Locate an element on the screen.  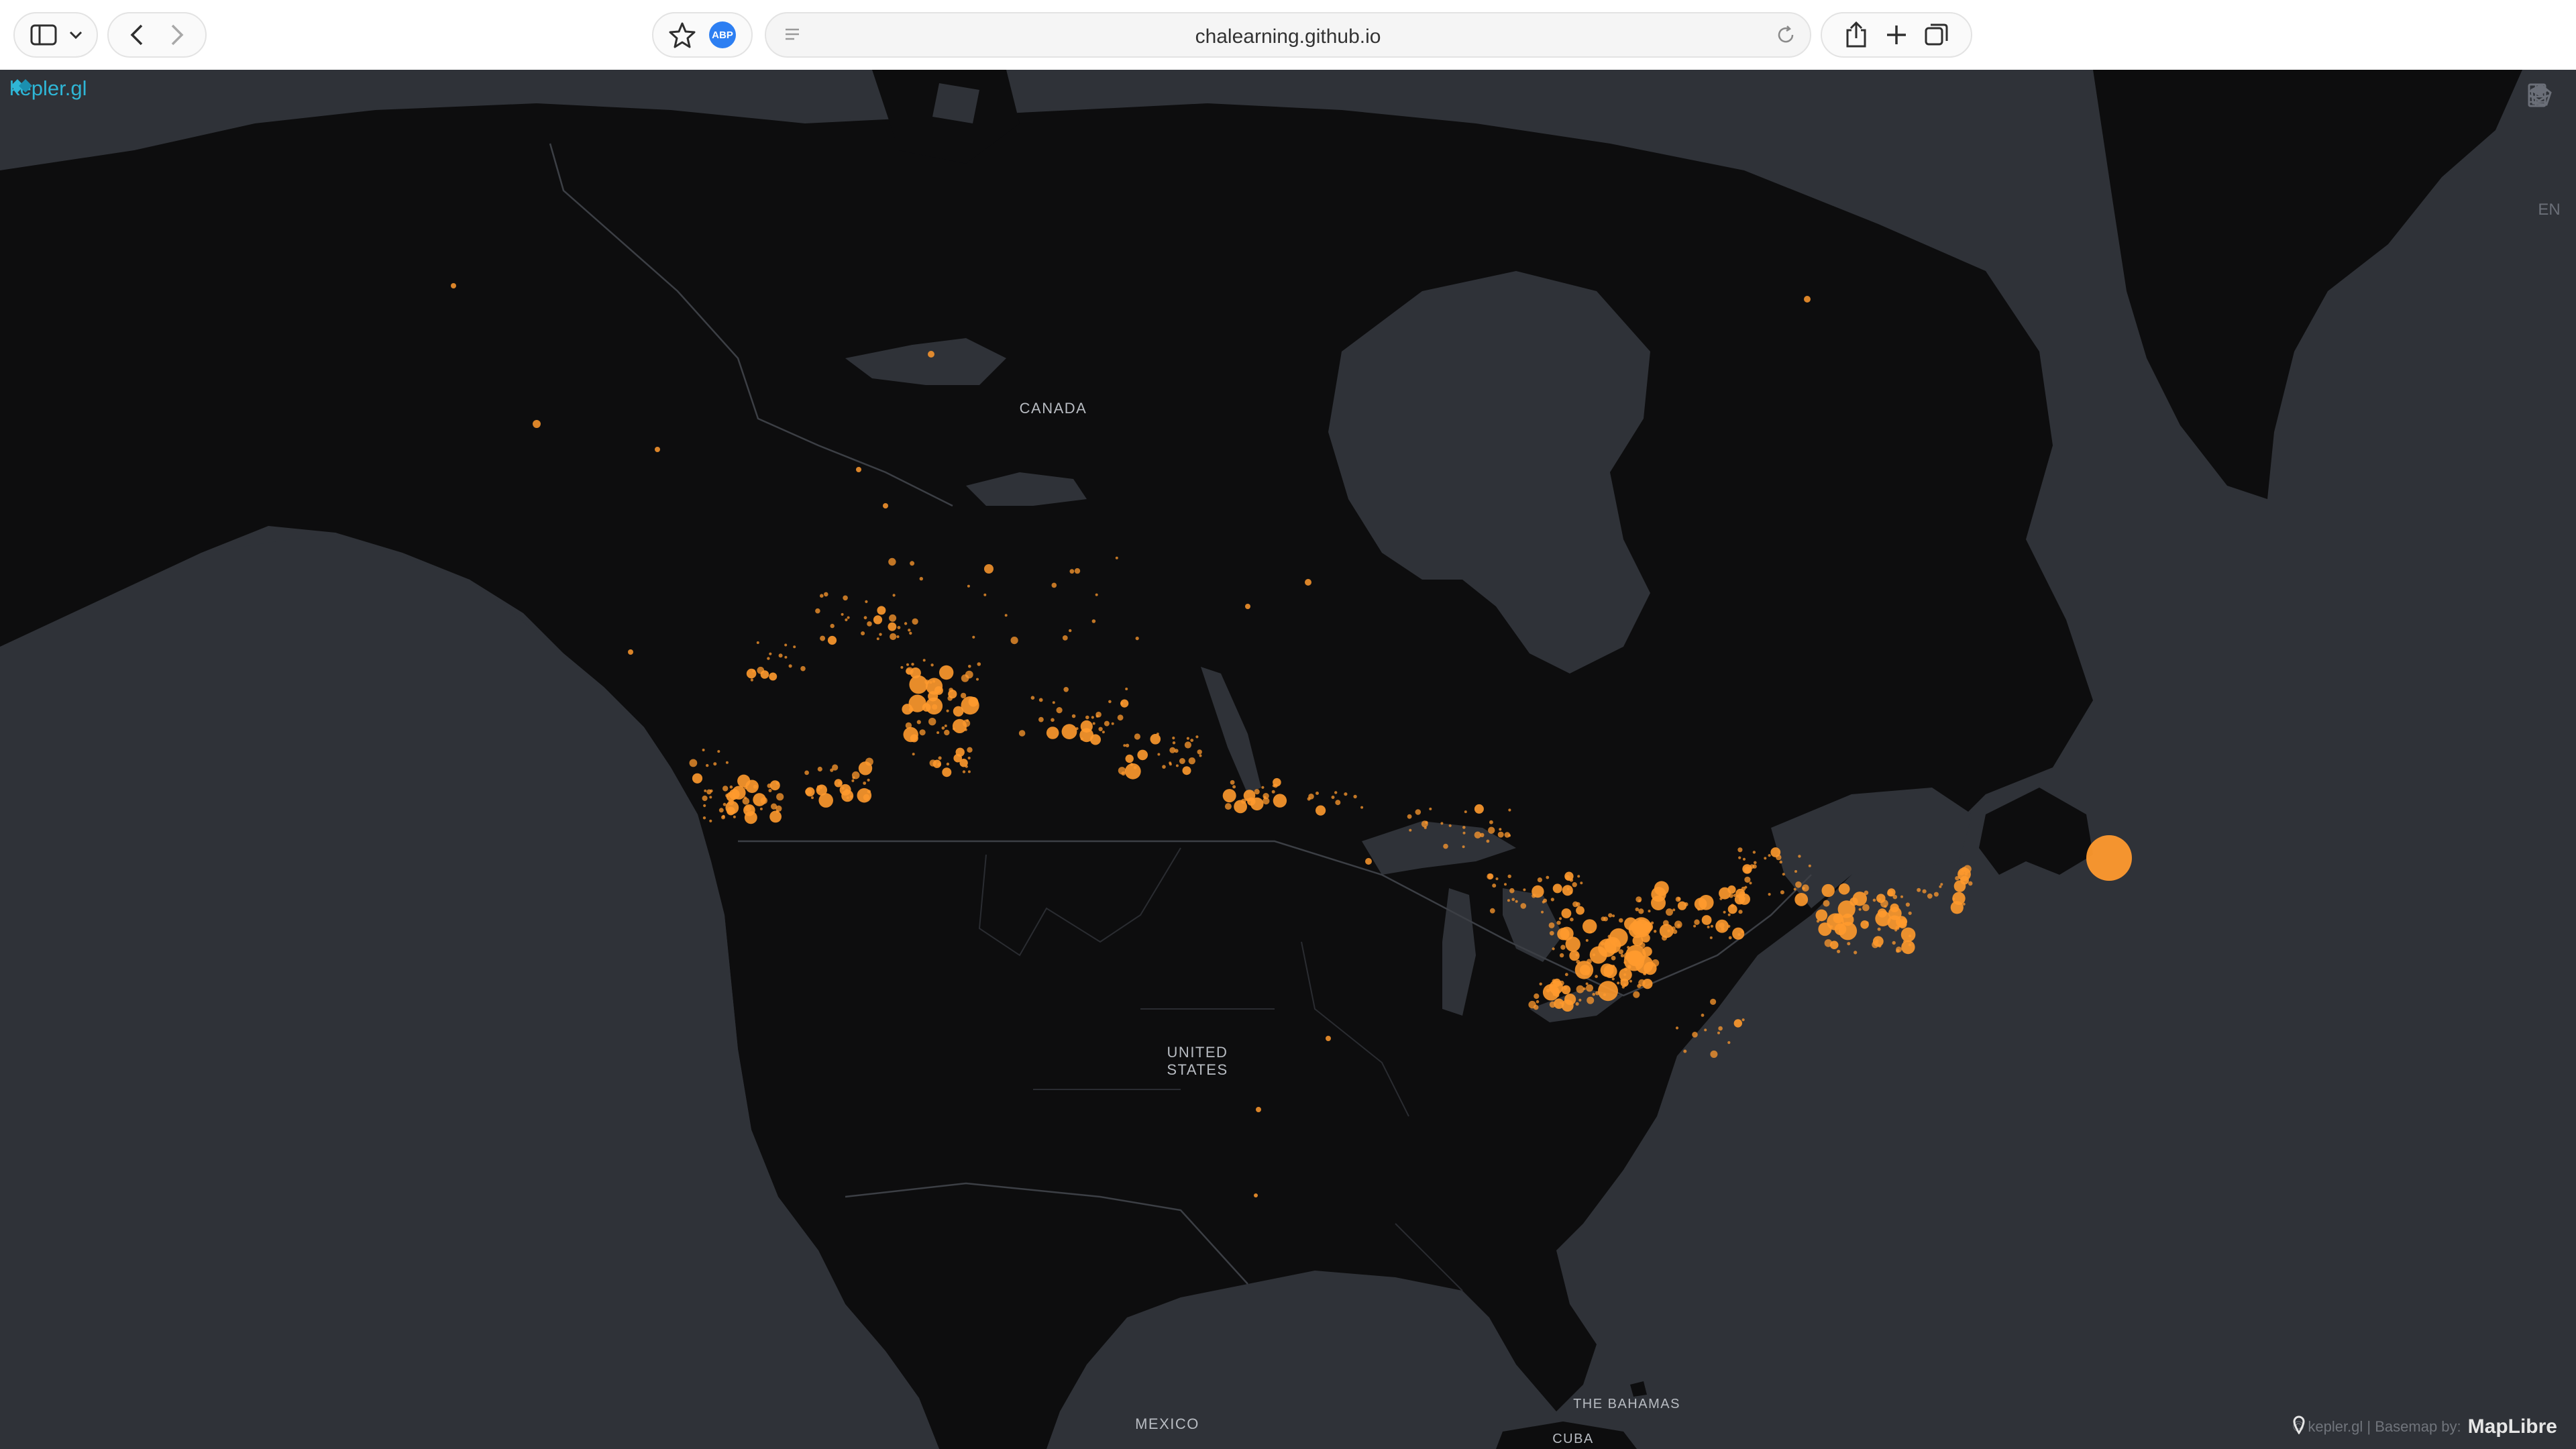
kepler-logo: kepler.gl is located at coordinates (48, 88).